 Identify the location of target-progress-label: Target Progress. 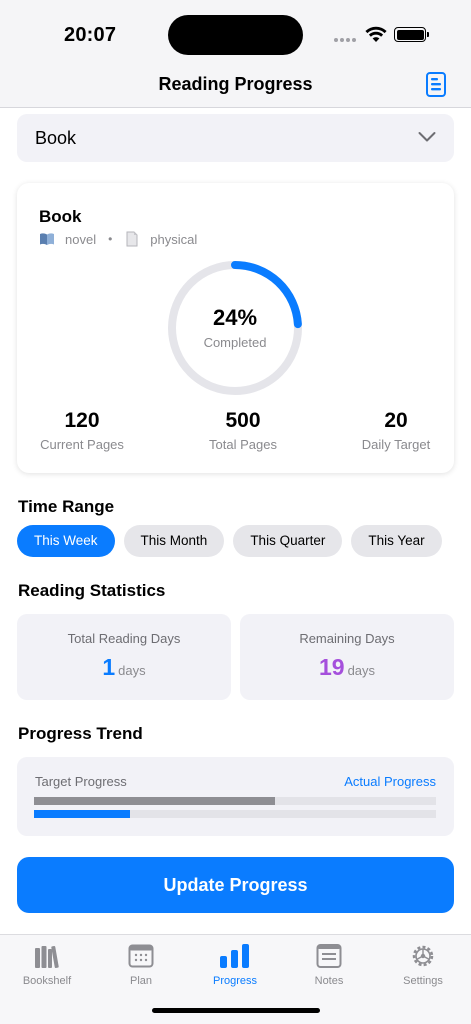
(81, 781).